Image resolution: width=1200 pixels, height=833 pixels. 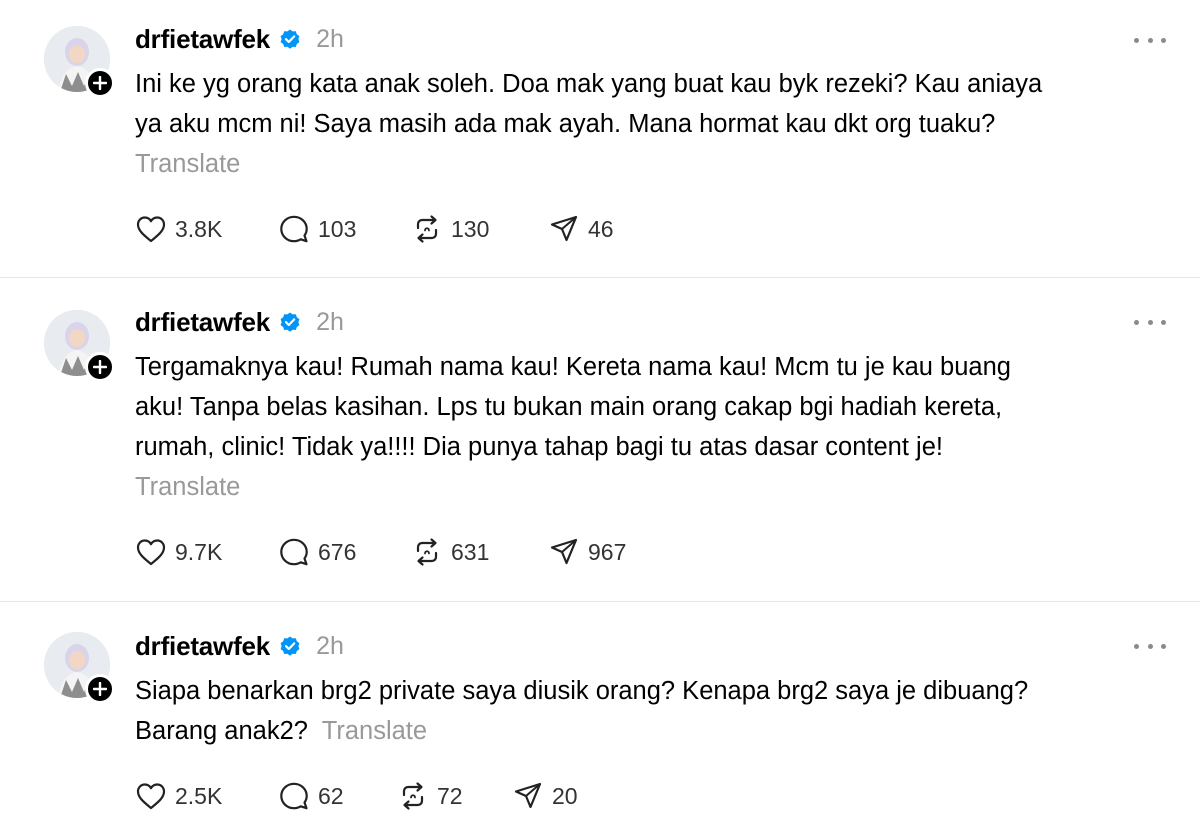 I want to click on reply-button: 676, so click(x=344, y=552).